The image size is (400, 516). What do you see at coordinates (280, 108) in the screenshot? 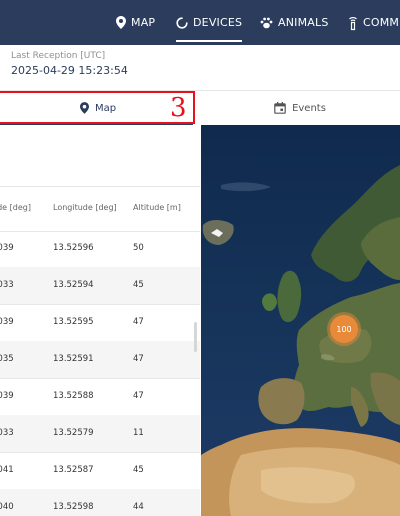
I see `calendar-icon` at bounding box center [280, 108].